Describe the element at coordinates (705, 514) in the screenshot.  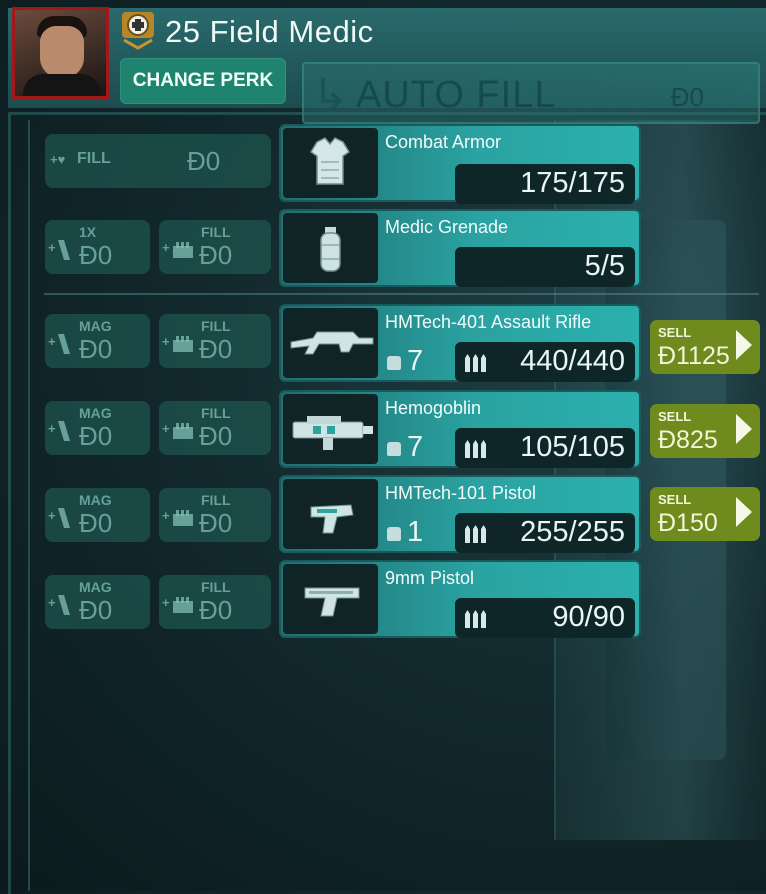
I see `sell-button: SELL Đ150` at that location.